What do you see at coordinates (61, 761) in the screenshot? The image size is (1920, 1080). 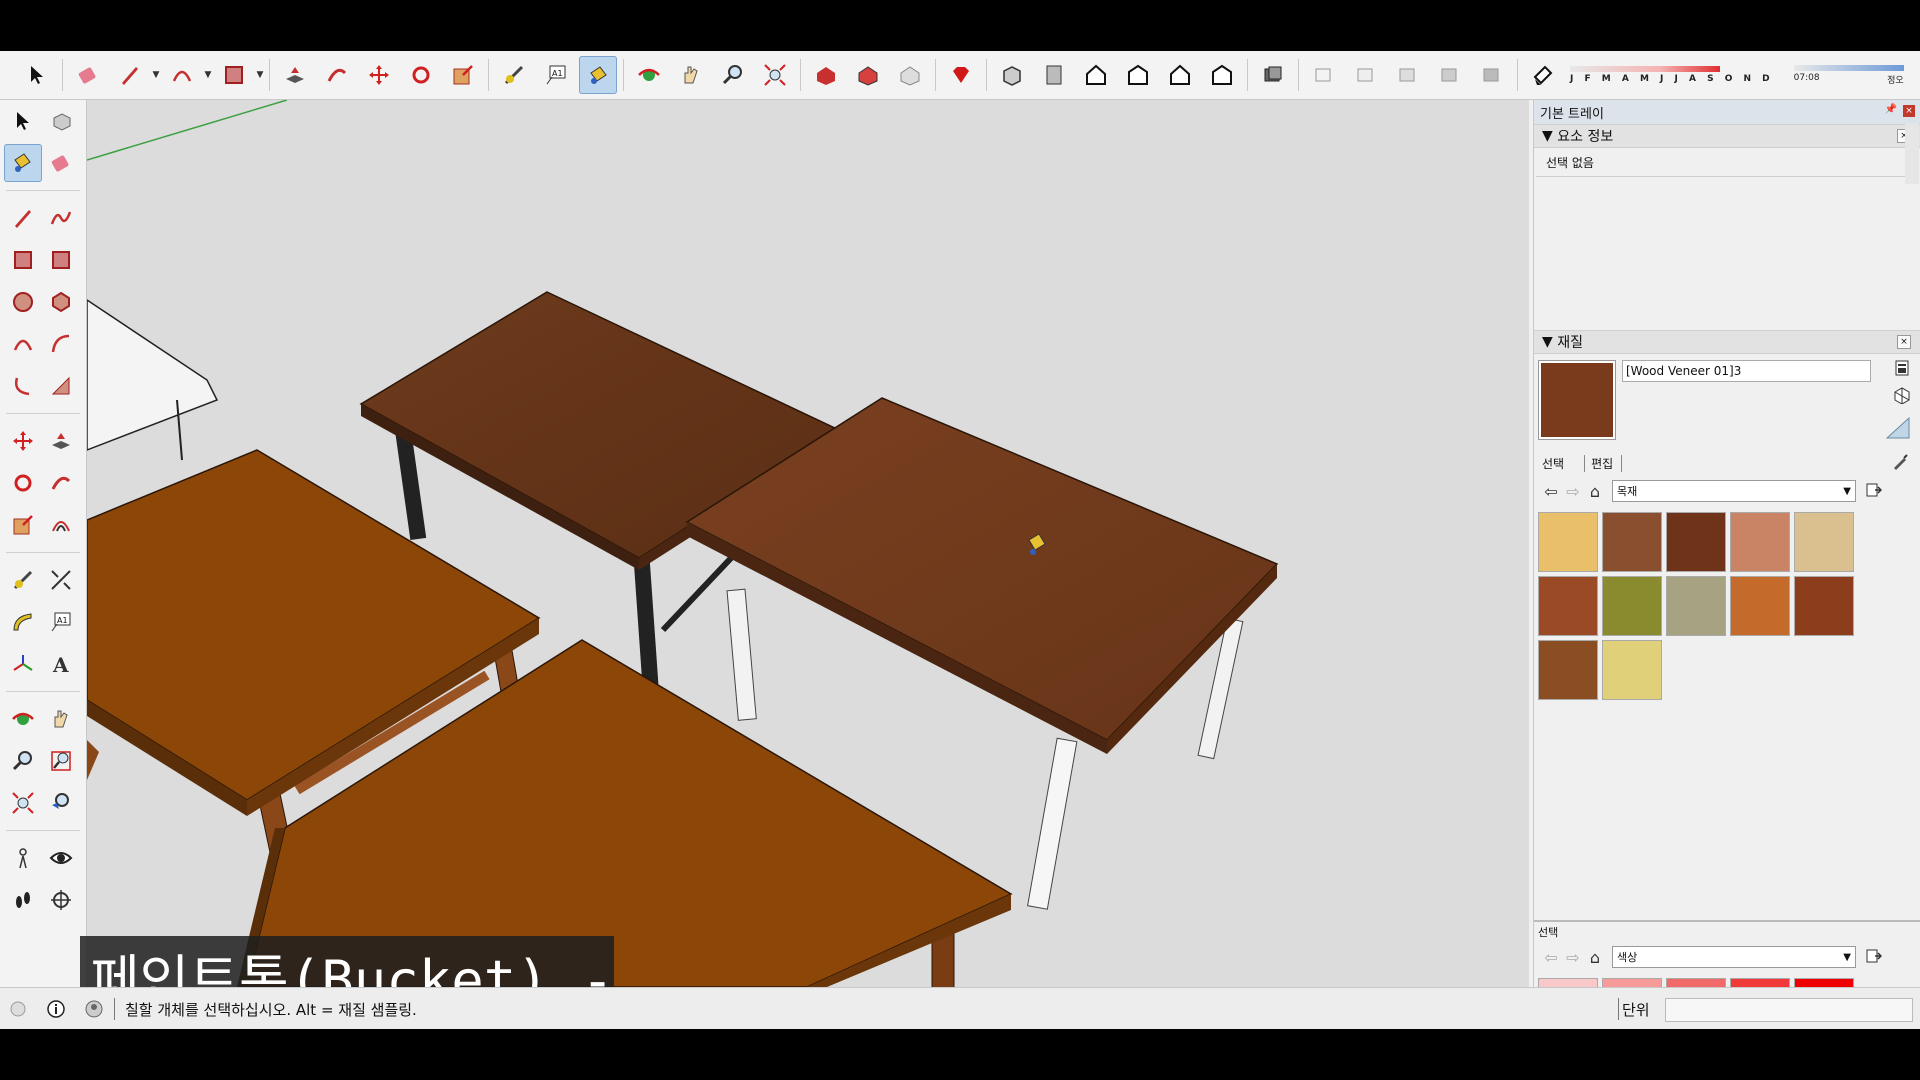 I see `zoom-window-tool-button` at bounding box center [61, 761].